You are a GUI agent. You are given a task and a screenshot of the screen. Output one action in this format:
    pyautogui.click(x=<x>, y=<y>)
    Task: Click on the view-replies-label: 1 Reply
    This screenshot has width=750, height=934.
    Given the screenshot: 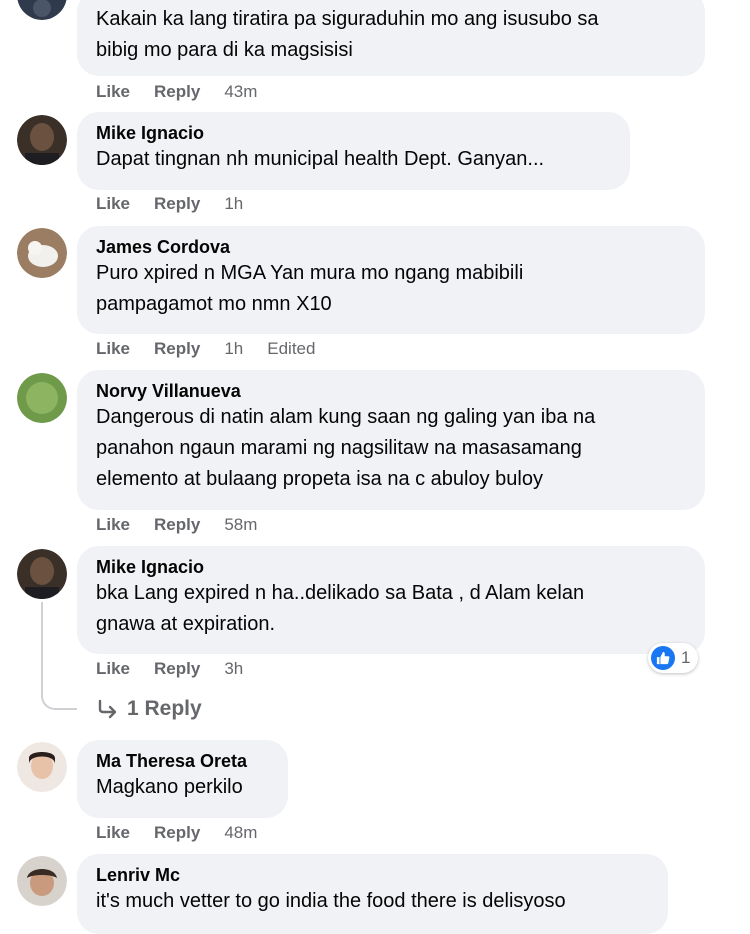 What is the action you would take?
    pyautogui.click(x=164, y=708)
    